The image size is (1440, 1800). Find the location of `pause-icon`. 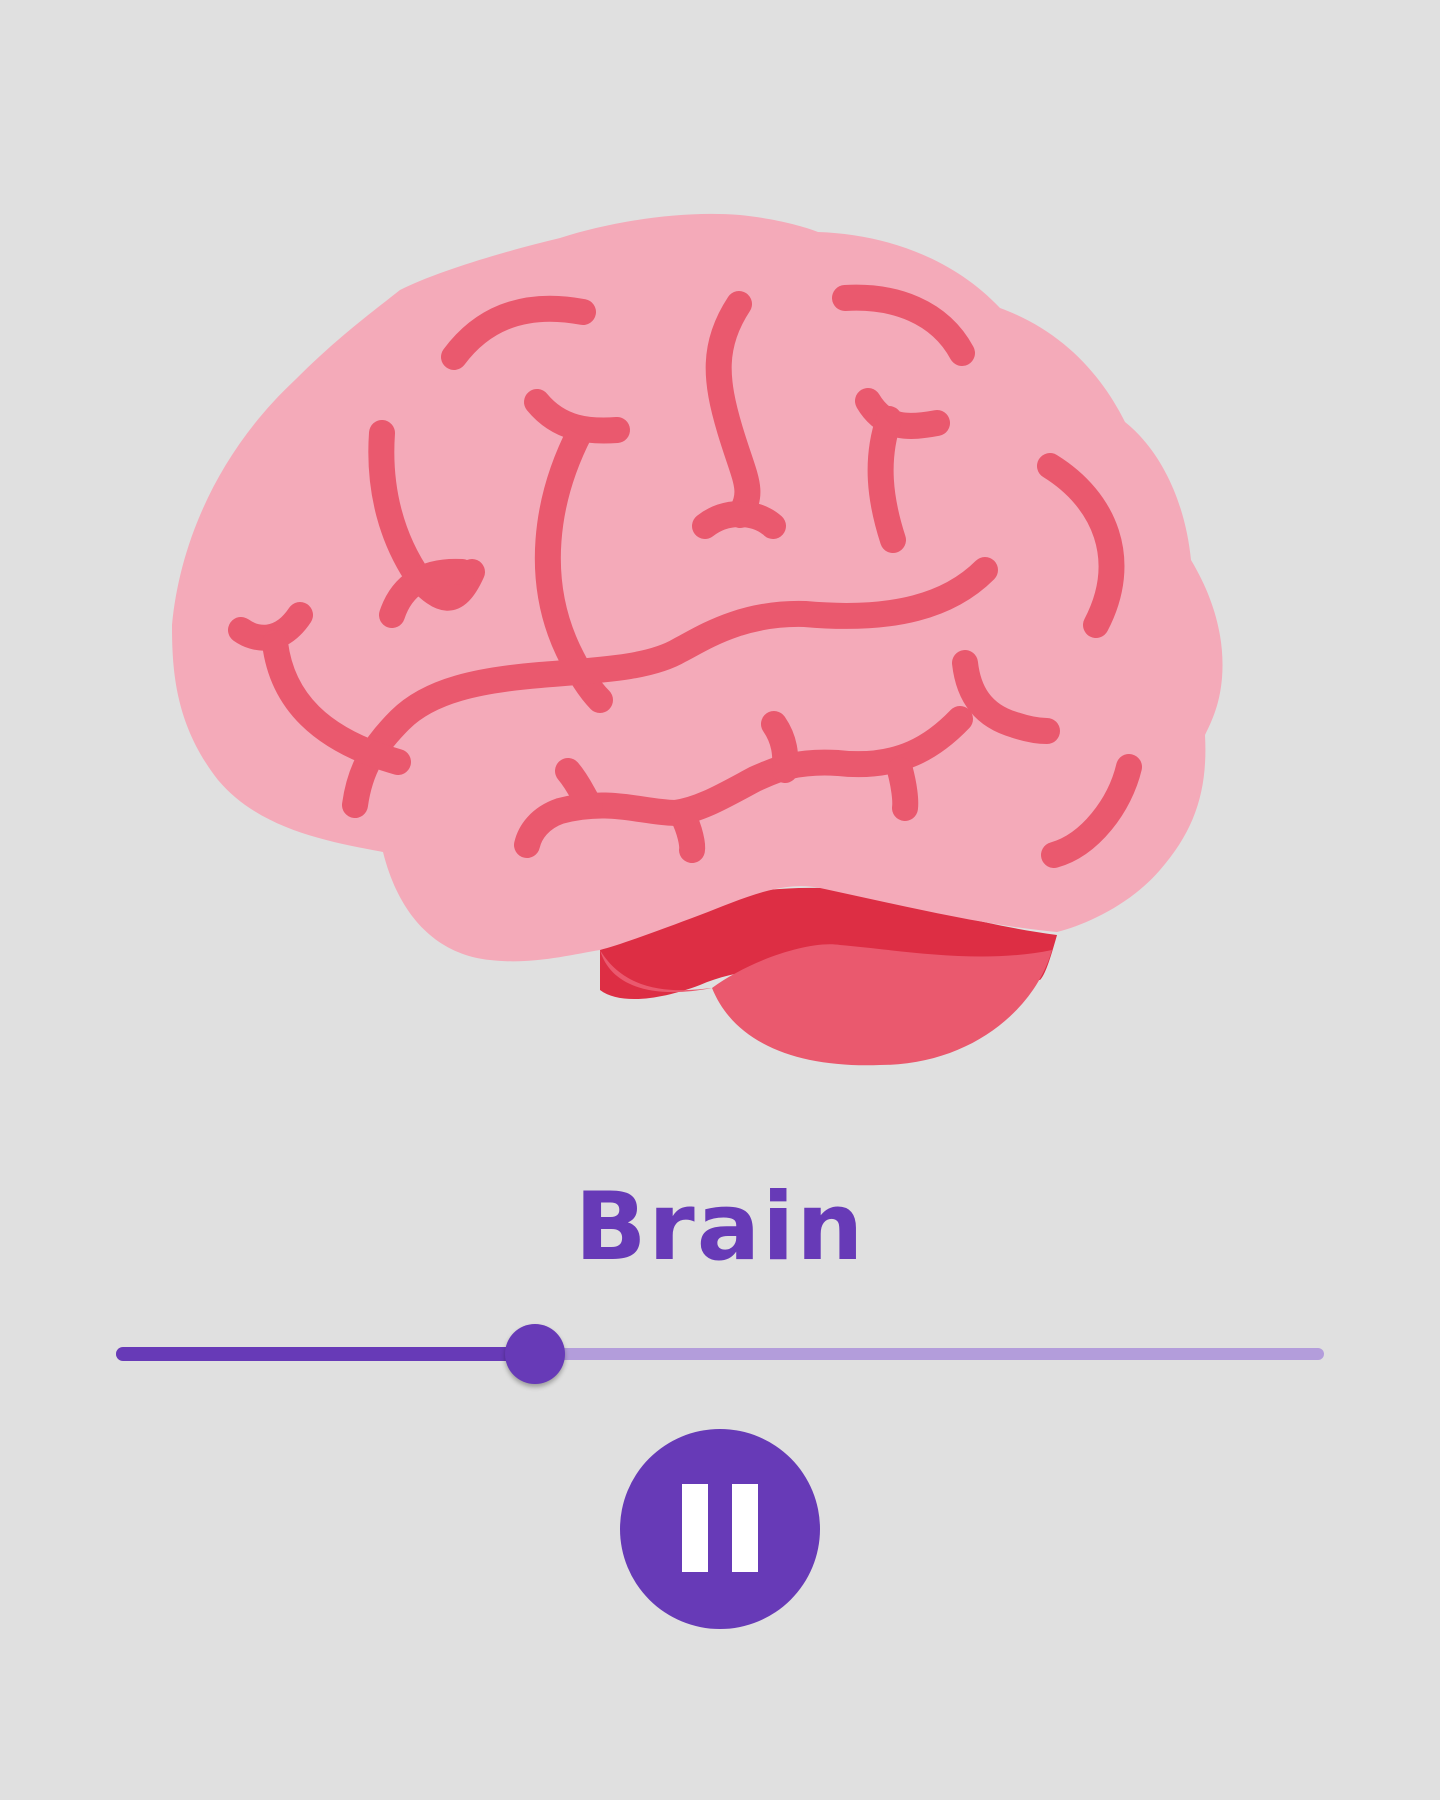

pause-icon is located at coordinates (695, 1528).